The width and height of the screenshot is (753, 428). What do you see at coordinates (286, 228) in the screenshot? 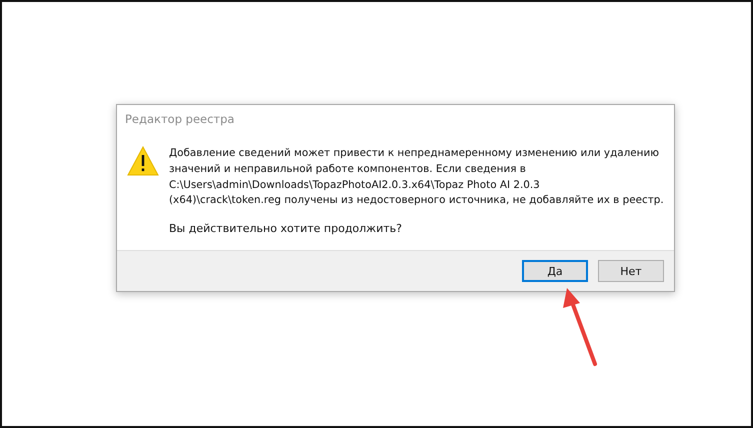
I see `confirmation-question: Вы действительно хотите продолжить?` at bounding box center [286, 228].